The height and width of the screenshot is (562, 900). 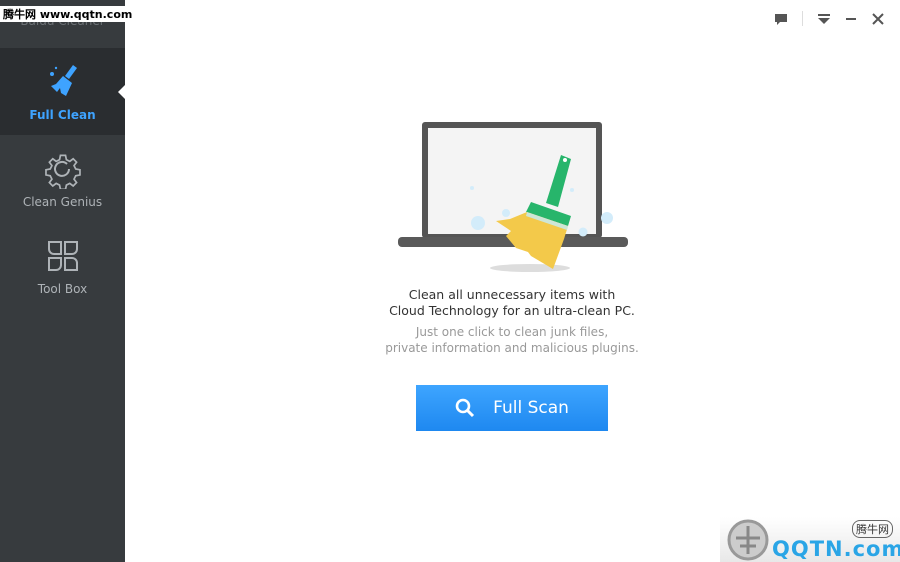 What do you see at coordinates (62, 289) in the screenshot?
I see `sidebar-item-label: Tool Box` at bounding box center [62, 289].